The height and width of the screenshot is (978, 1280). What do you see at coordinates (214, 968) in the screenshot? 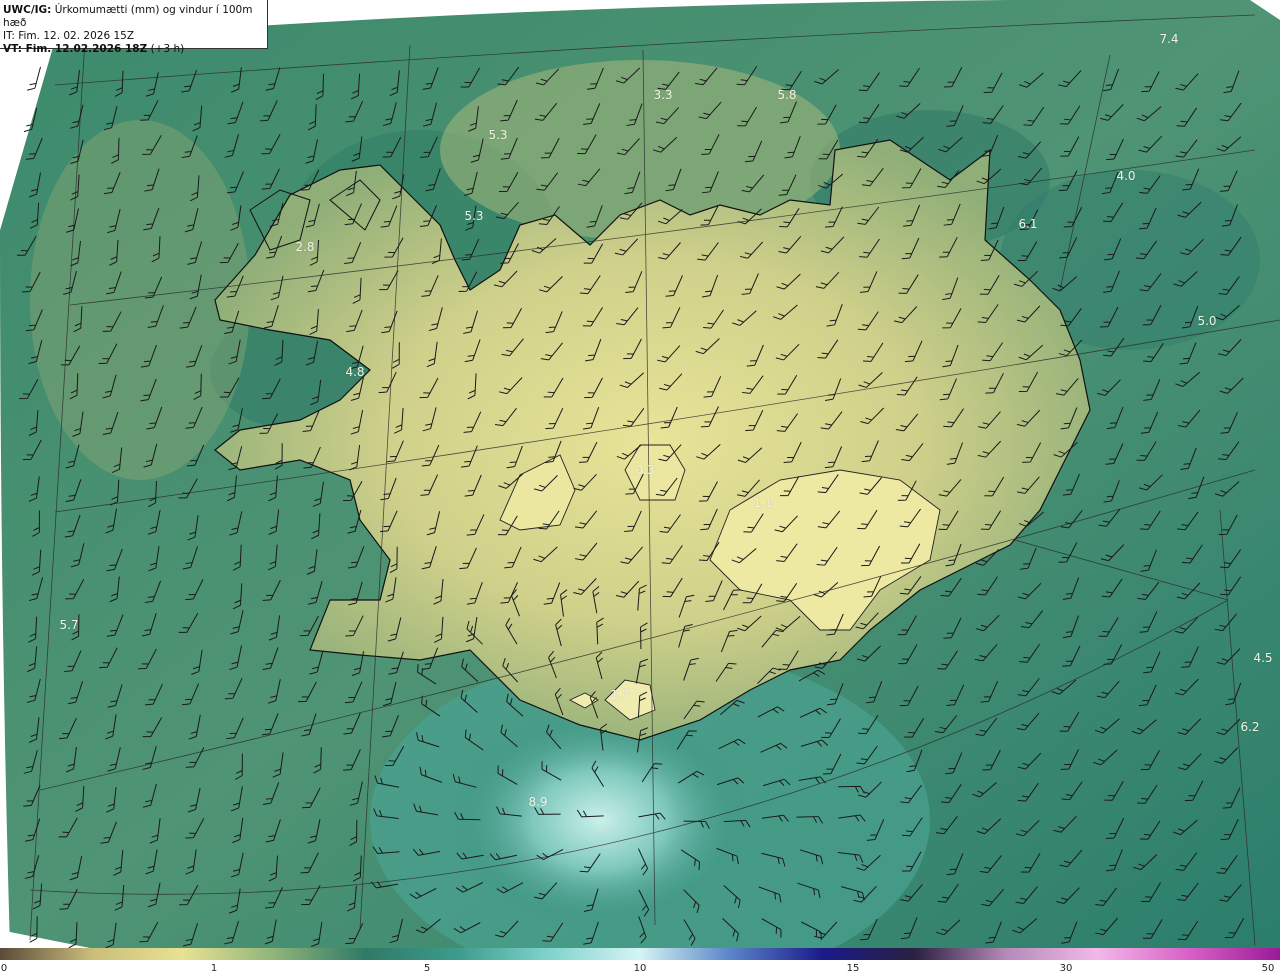
I see `colorbar-tick: 1` at bounding box center [214, 968].